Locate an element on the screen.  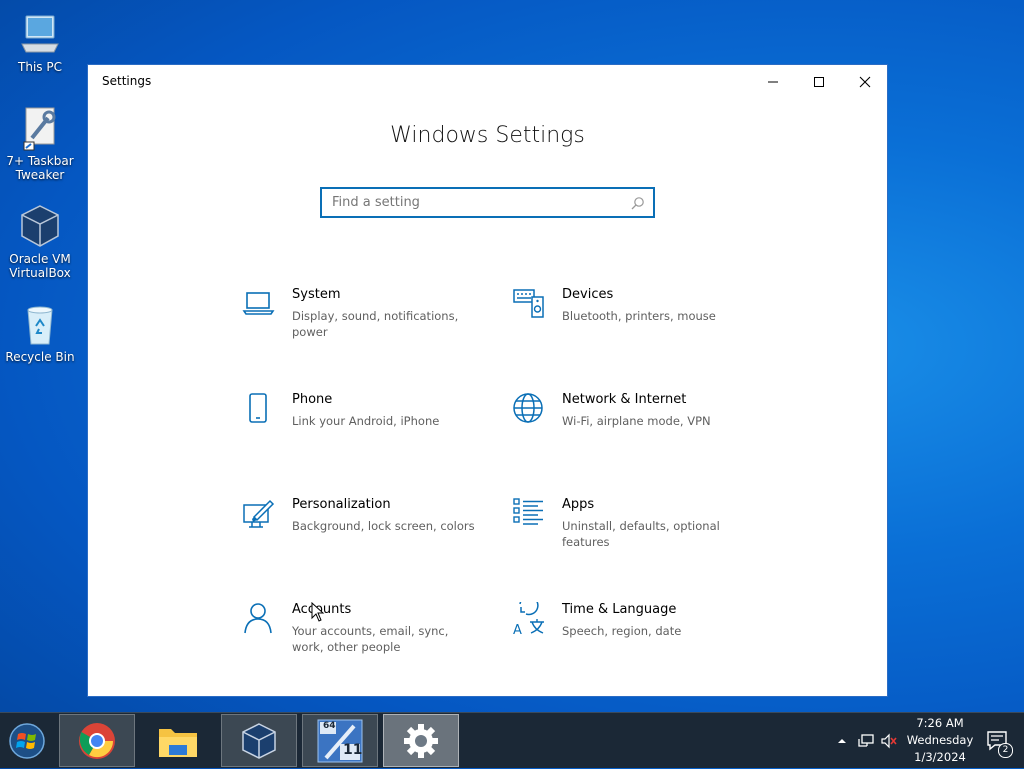
notification-count-badge: 2 is located at coordinates (1005, 750).